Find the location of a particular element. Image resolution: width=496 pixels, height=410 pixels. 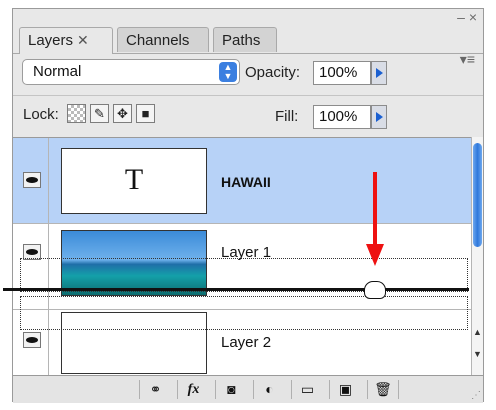

tab-layers: Layers ✕ is located at coordinates (66, 40).